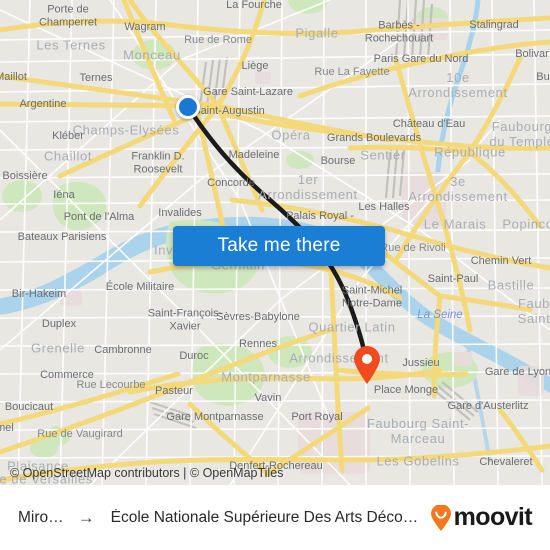  What do you see at coordinates (367, 365) in the screenshot?
I see `destination-pin-marker` at bounding box center [367, 365].